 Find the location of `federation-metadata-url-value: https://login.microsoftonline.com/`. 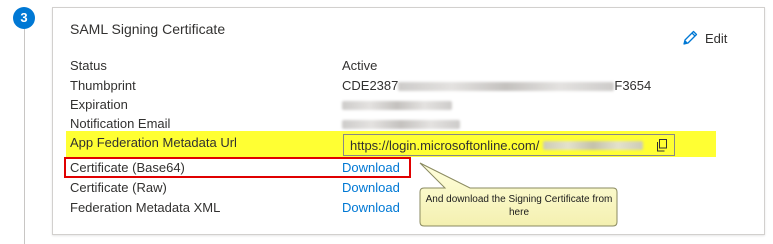

federation-metadata-url-value: https://login.microsoftonline.com/ is located at coordinates (445, 145).